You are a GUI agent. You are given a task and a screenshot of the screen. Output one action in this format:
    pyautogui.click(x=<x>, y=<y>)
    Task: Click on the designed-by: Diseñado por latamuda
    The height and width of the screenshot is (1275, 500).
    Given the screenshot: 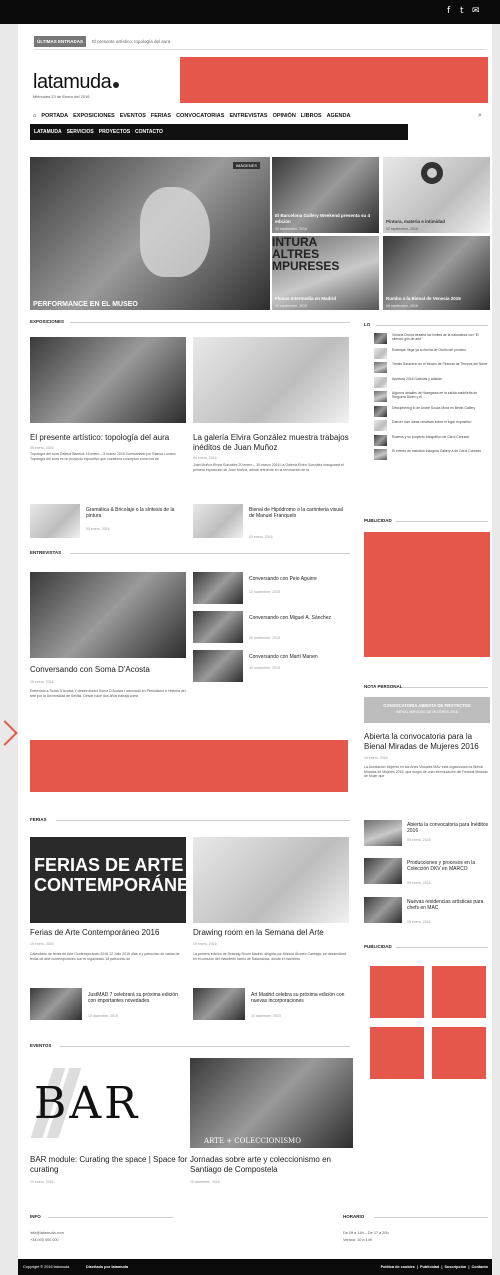 What is the action you would take?
    pyautogui.click(x=107, y=1267)
    